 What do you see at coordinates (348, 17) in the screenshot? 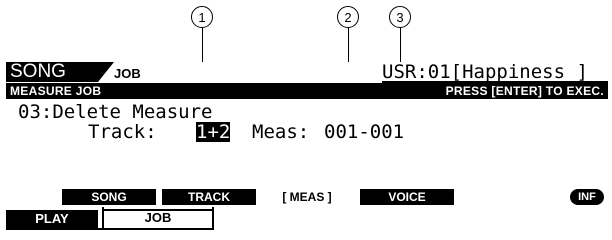
I see `callout-2: 2` at bounding box center [348, 17].